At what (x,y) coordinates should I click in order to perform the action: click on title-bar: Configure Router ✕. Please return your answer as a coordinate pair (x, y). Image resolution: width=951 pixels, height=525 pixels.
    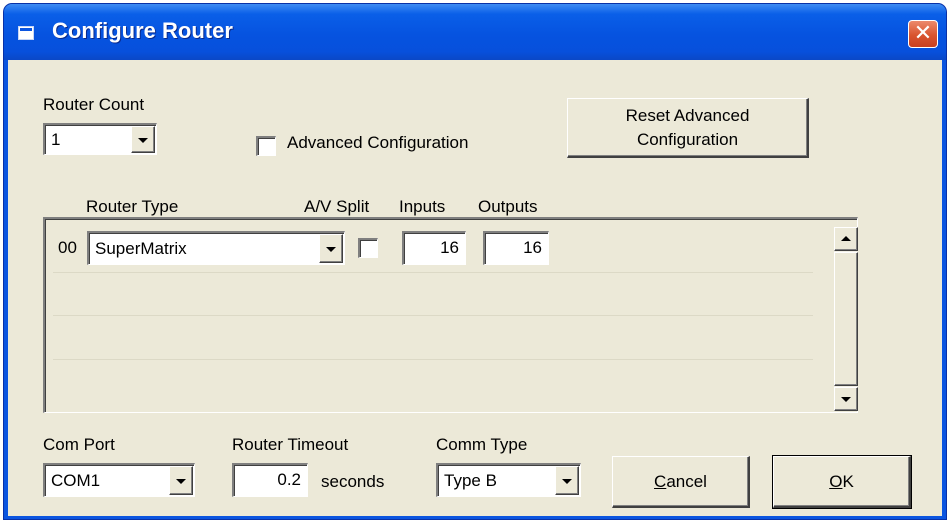
    Looking at the image, I should click on (475, 32).